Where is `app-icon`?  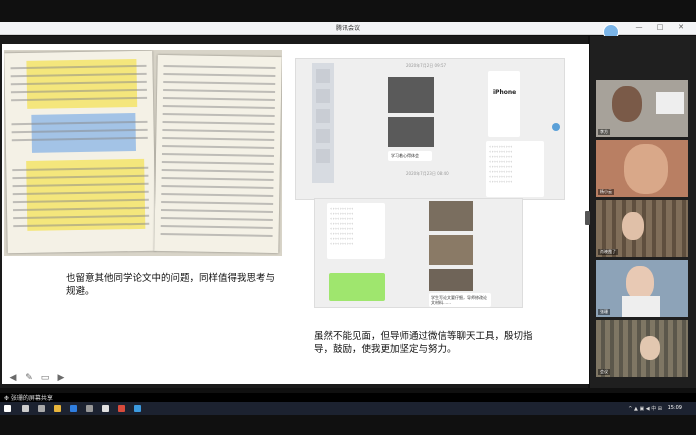
app-icon is located at coordinates (89, 408).